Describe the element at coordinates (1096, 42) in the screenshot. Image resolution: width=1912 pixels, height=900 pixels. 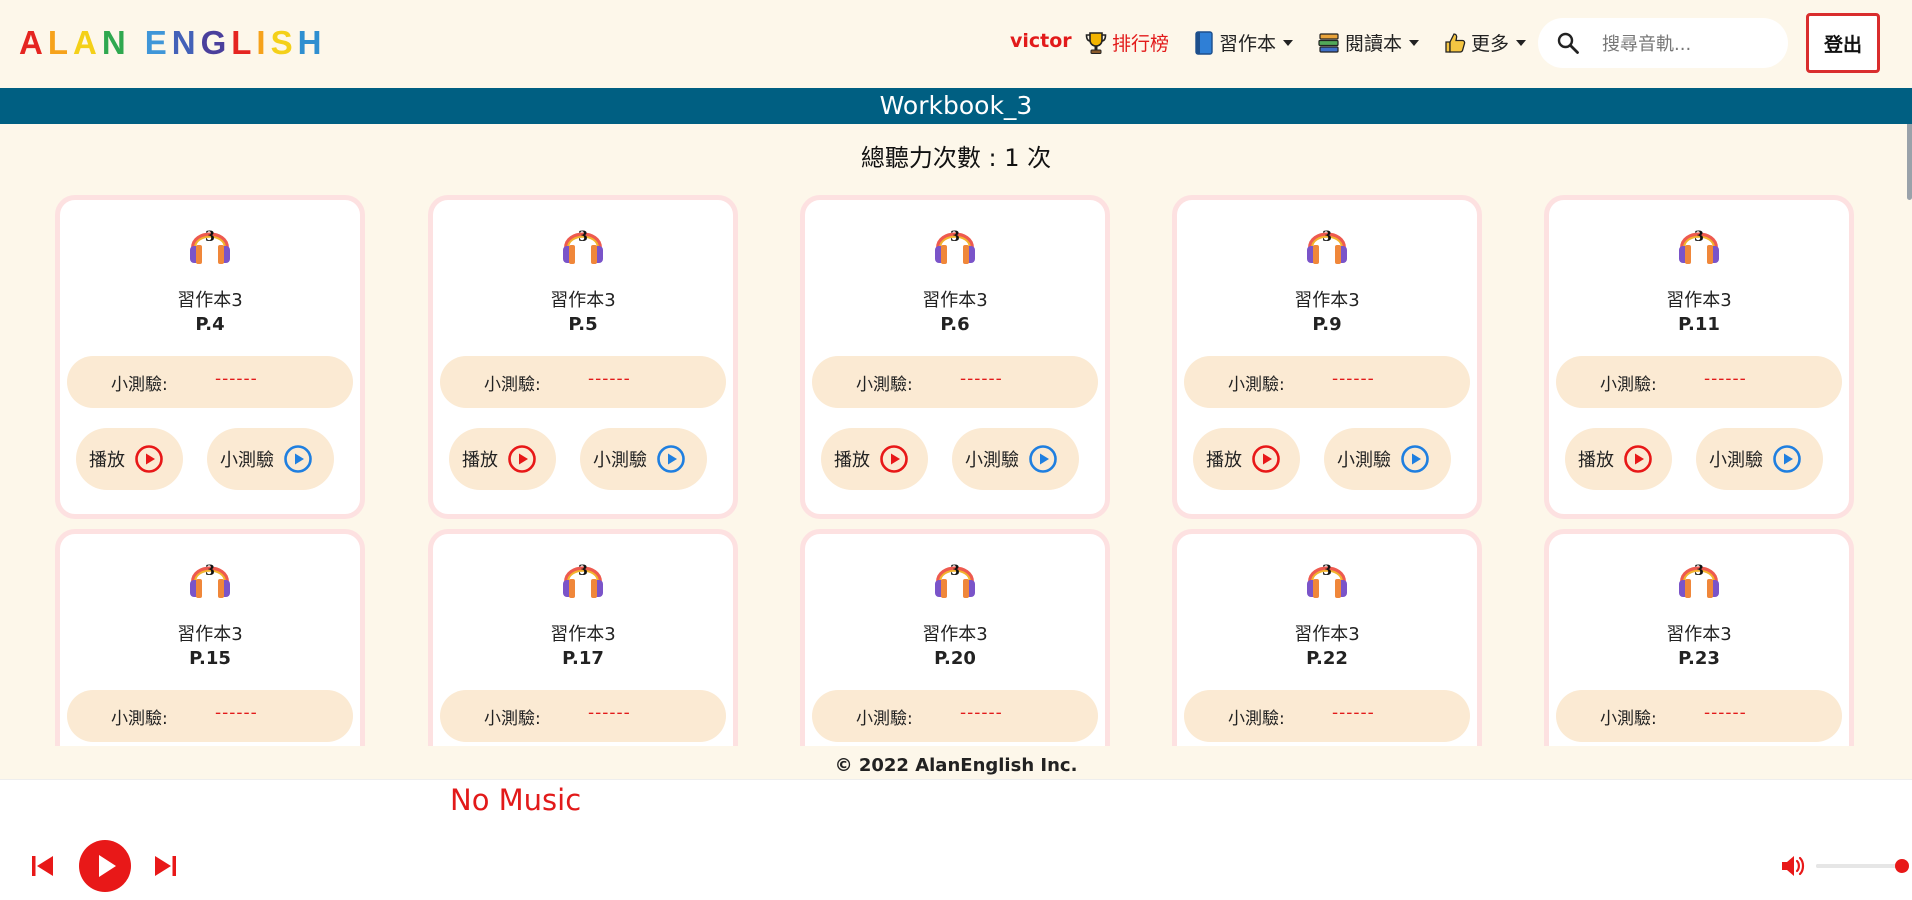
I see `trophy-icon` at that location.